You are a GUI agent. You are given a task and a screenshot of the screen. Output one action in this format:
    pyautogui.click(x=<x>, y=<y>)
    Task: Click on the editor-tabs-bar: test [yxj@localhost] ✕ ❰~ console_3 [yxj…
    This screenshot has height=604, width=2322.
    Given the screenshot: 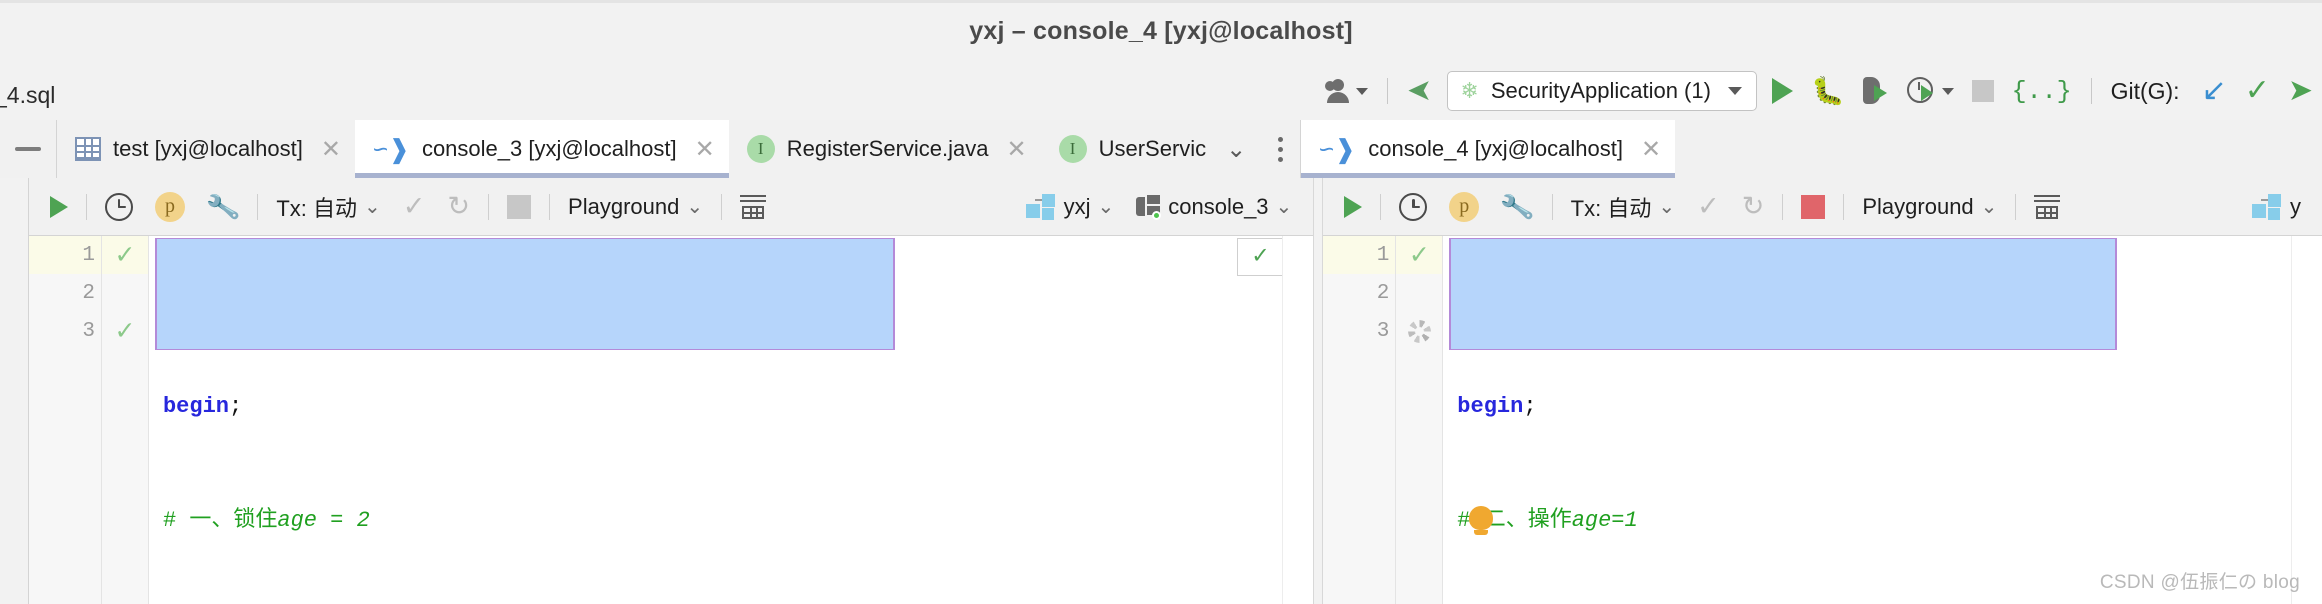 What is the action you would take?
    pyautogui.click(x=1161, y=149)
    